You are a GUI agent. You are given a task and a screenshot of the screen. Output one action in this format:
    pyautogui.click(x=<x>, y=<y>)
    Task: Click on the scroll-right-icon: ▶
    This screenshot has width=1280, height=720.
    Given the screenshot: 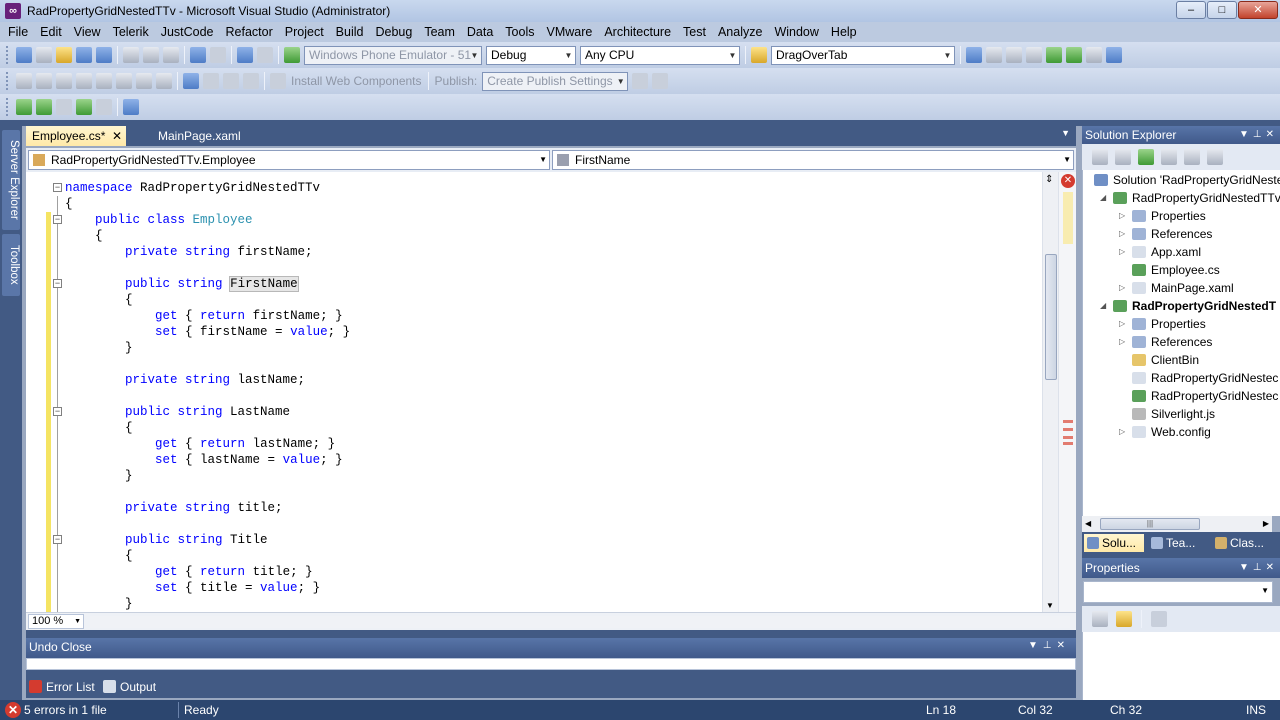 What is the action you would take?
    pyautogui.click(x=1266, y=523)
    